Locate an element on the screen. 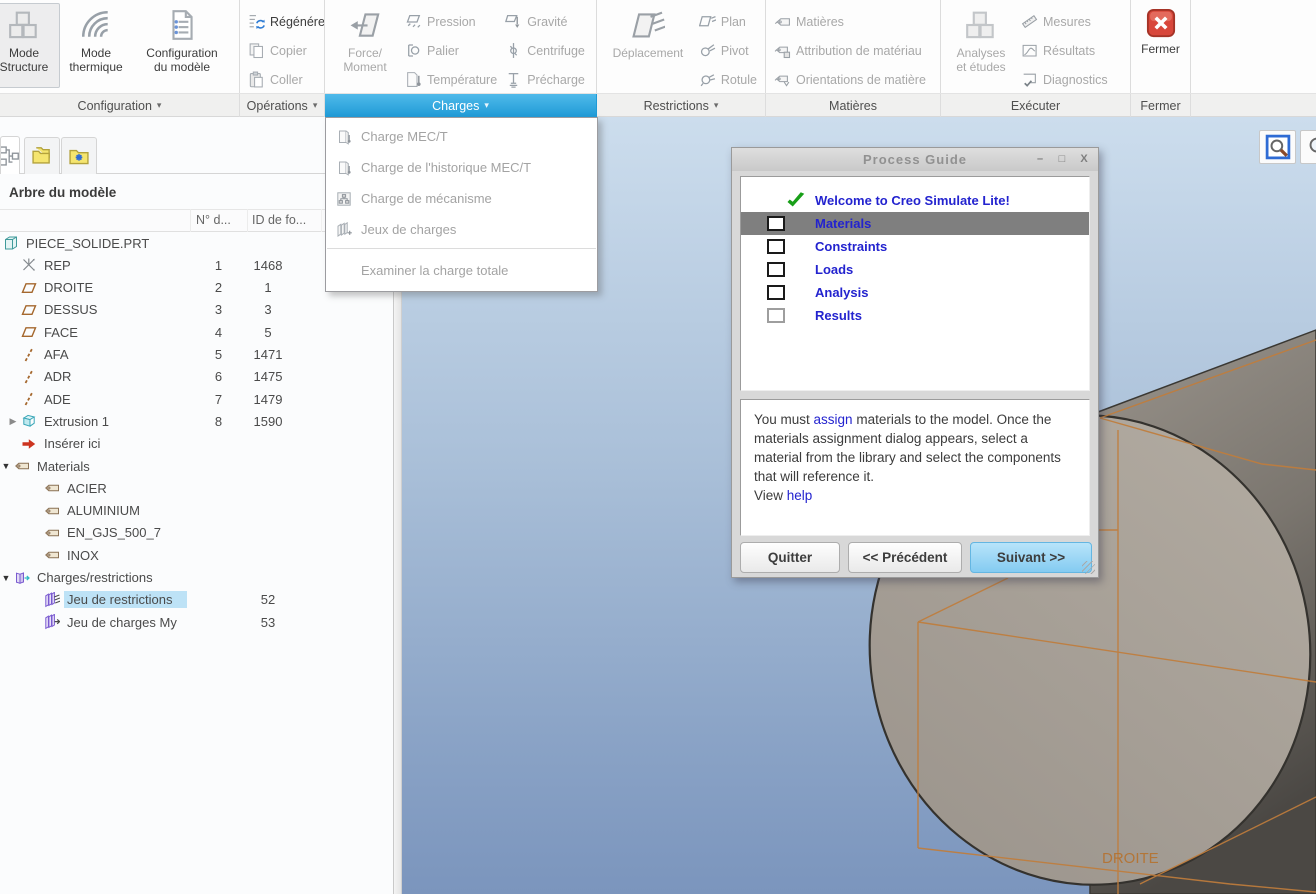 This screenshot has width=1316, height=894. copy-button: Copier is located at coordinates (284, 50).